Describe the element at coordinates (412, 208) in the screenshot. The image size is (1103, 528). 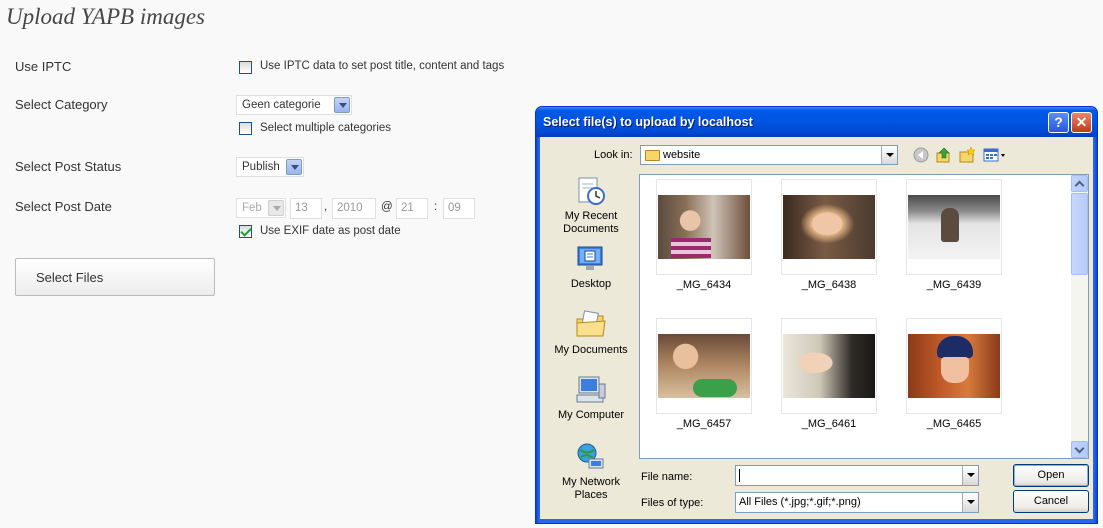
I see `hour-input: 21` at that location.